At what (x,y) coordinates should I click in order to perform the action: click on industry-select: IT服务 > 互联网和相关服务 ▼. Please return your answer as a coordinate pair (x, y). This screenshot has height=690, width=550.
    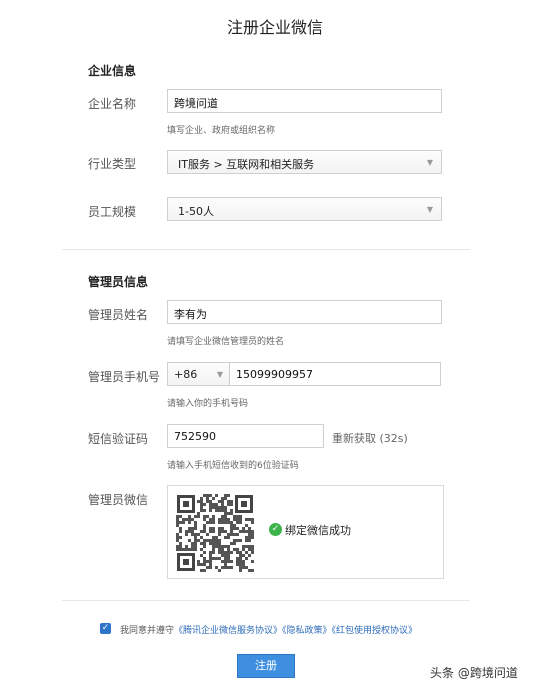
    Looking at the image, I should click on (304, 162).